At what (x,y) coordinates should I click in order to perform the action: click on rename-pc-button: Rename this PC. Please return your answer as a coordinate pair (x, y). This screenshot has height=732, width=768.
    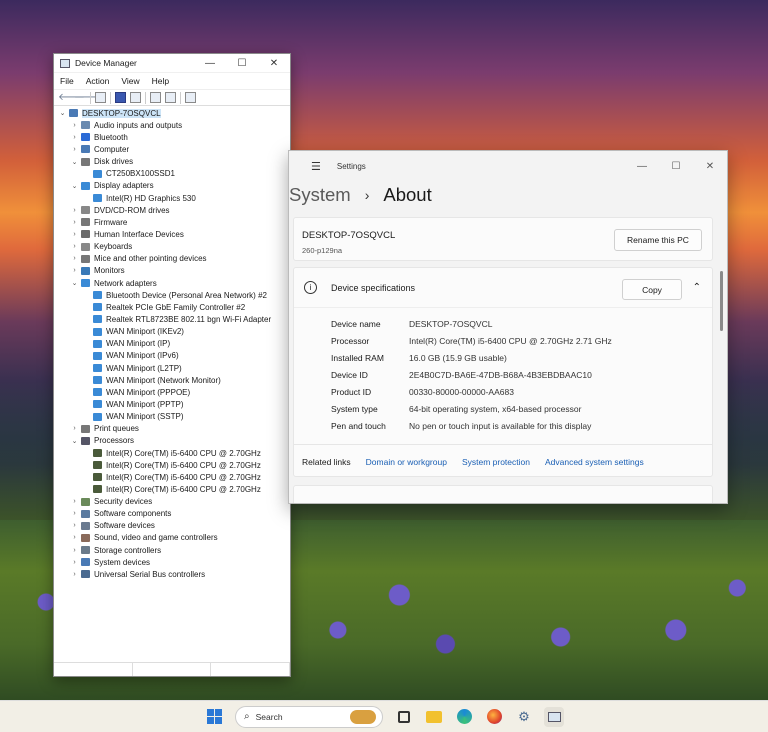
    Looking at the image, I should click on (658, 240).